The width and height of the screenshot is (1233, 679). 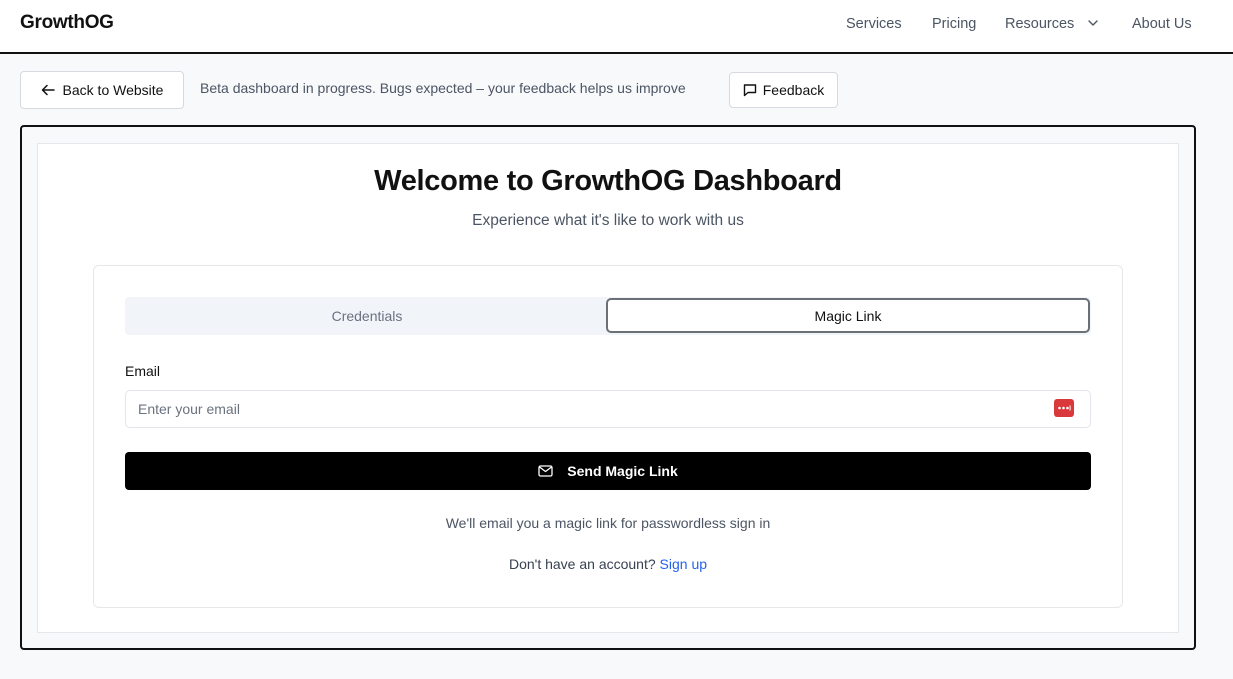 I want to click on feedback-button: Feedback, so click(x=783, y=90).